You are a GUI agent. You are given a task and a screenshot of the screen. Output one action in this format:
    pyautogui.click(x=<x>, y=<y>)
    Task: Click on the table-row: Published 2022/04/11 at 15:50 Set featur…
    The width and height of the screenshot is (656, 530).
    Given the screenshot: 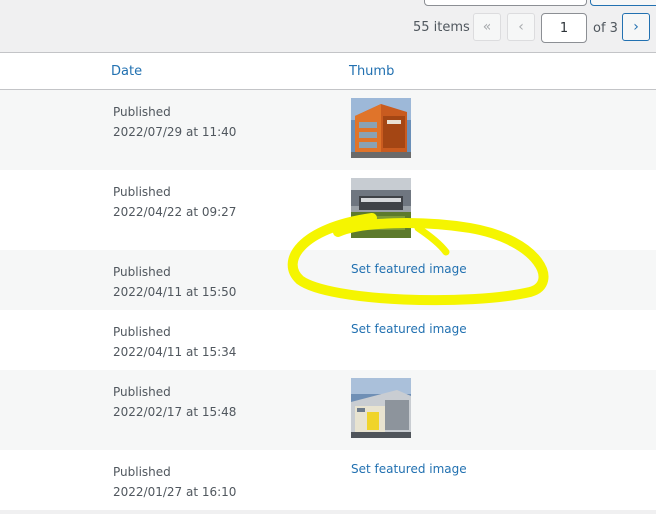 What is the action you would take?
    pyautogui.click(x=328, y=280)
    